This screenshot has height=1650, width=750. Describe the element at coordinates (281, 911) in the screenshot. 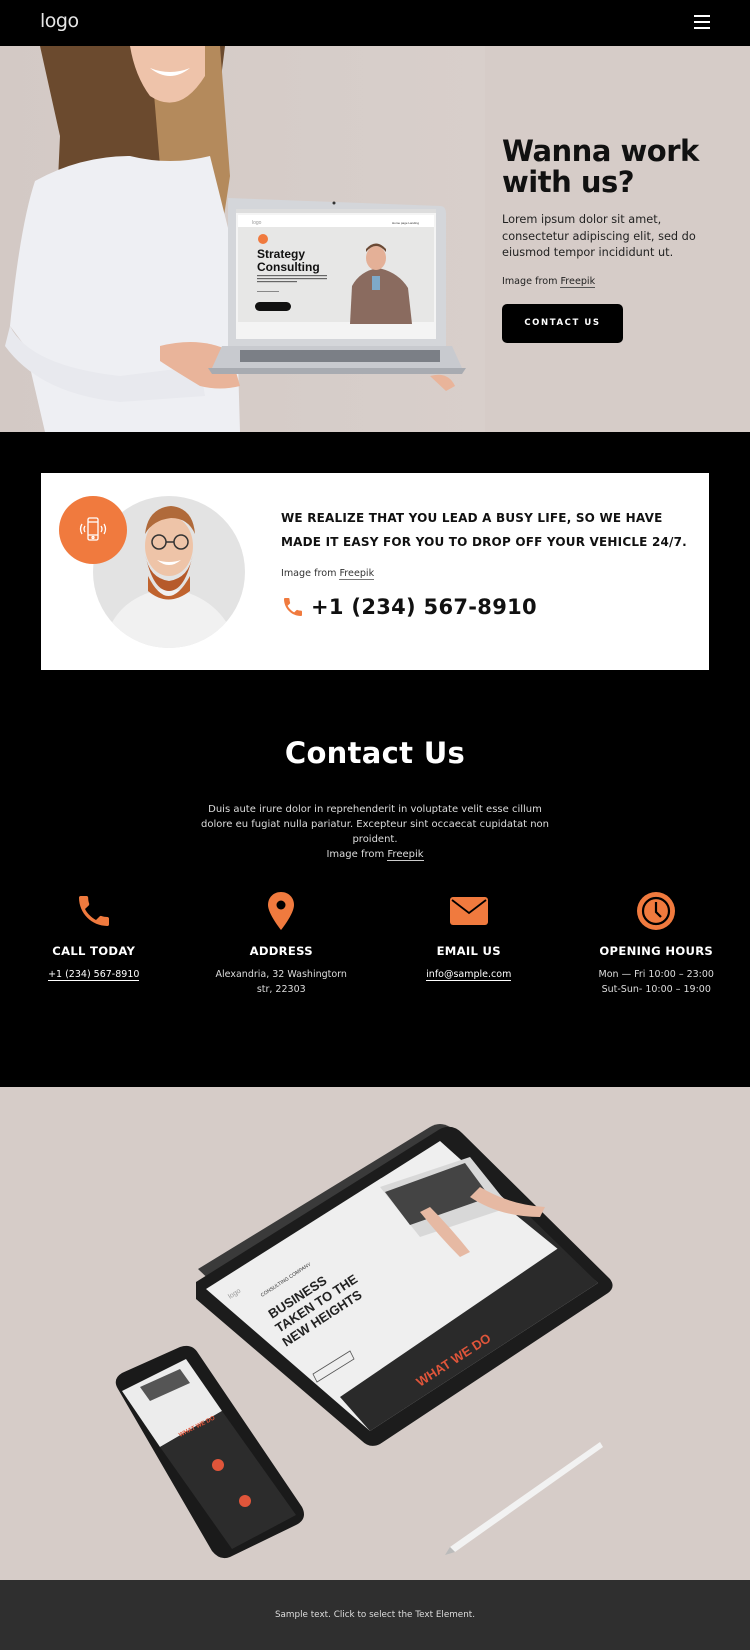

I see `map-pin-icon` at that location.